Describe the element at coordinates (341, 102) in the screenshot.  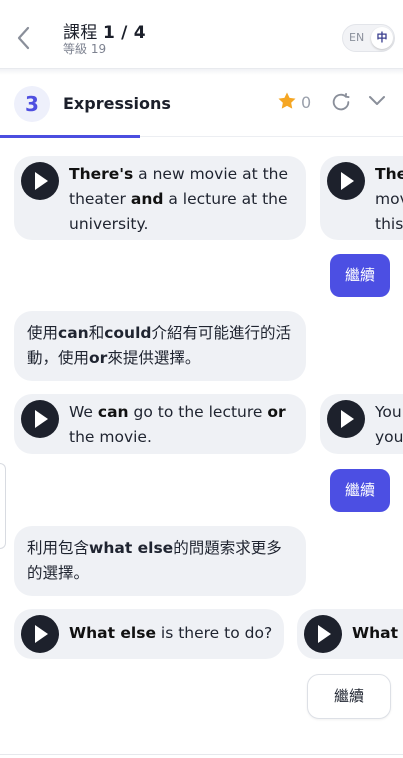
I see `replay-icon` at that location.